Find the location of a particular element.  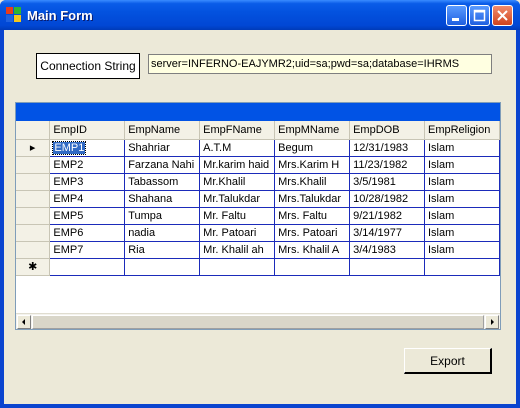

column-header: EmpFName is located at coordinates (237, 130).